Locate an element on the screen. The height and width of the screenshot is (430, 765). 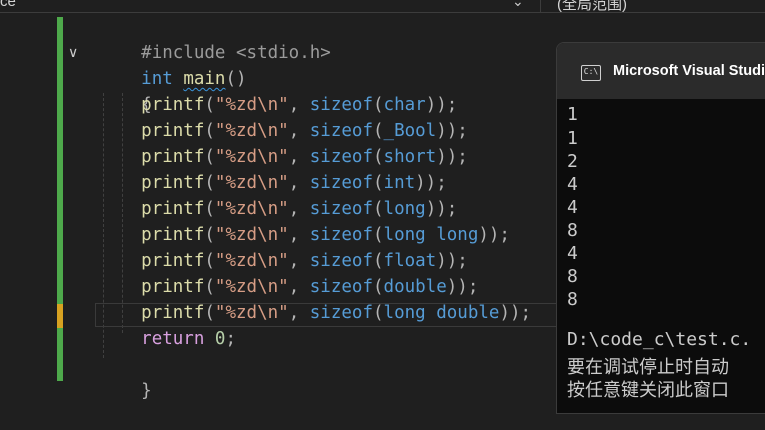
type-name: char is located at coordinates (404, 105).